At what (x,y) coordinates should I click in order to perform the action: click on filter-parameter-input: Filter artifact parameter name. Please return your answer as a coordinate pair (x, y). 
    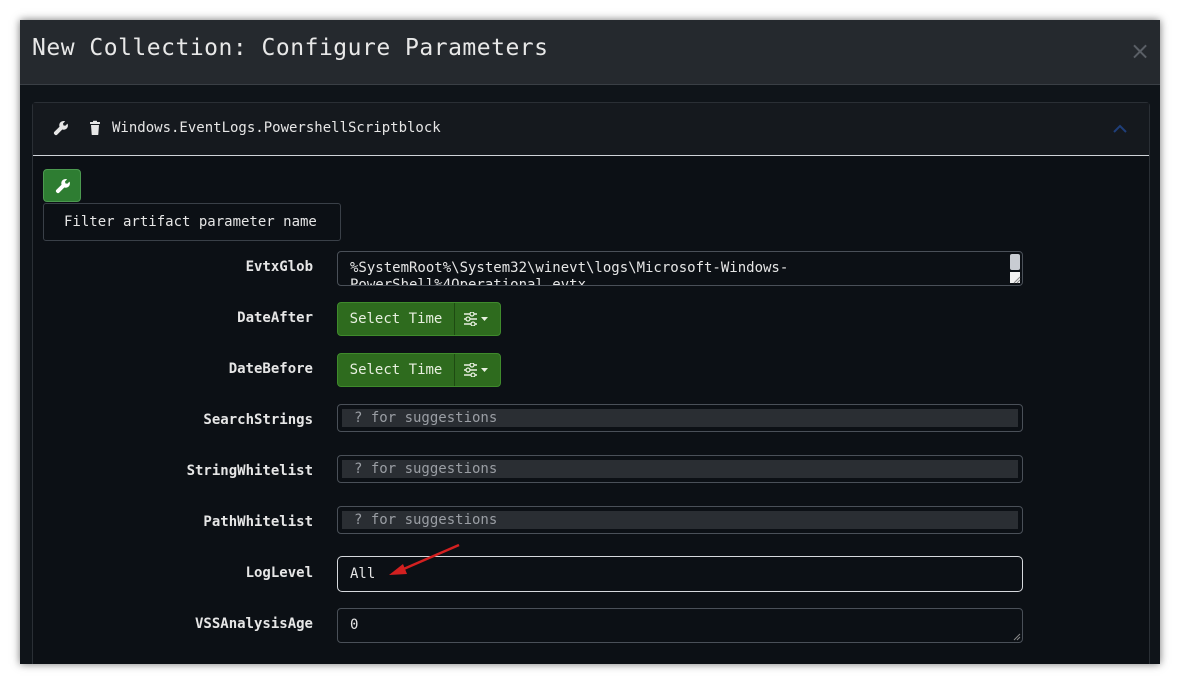
    Looking at the image, I should click on (192, 222).